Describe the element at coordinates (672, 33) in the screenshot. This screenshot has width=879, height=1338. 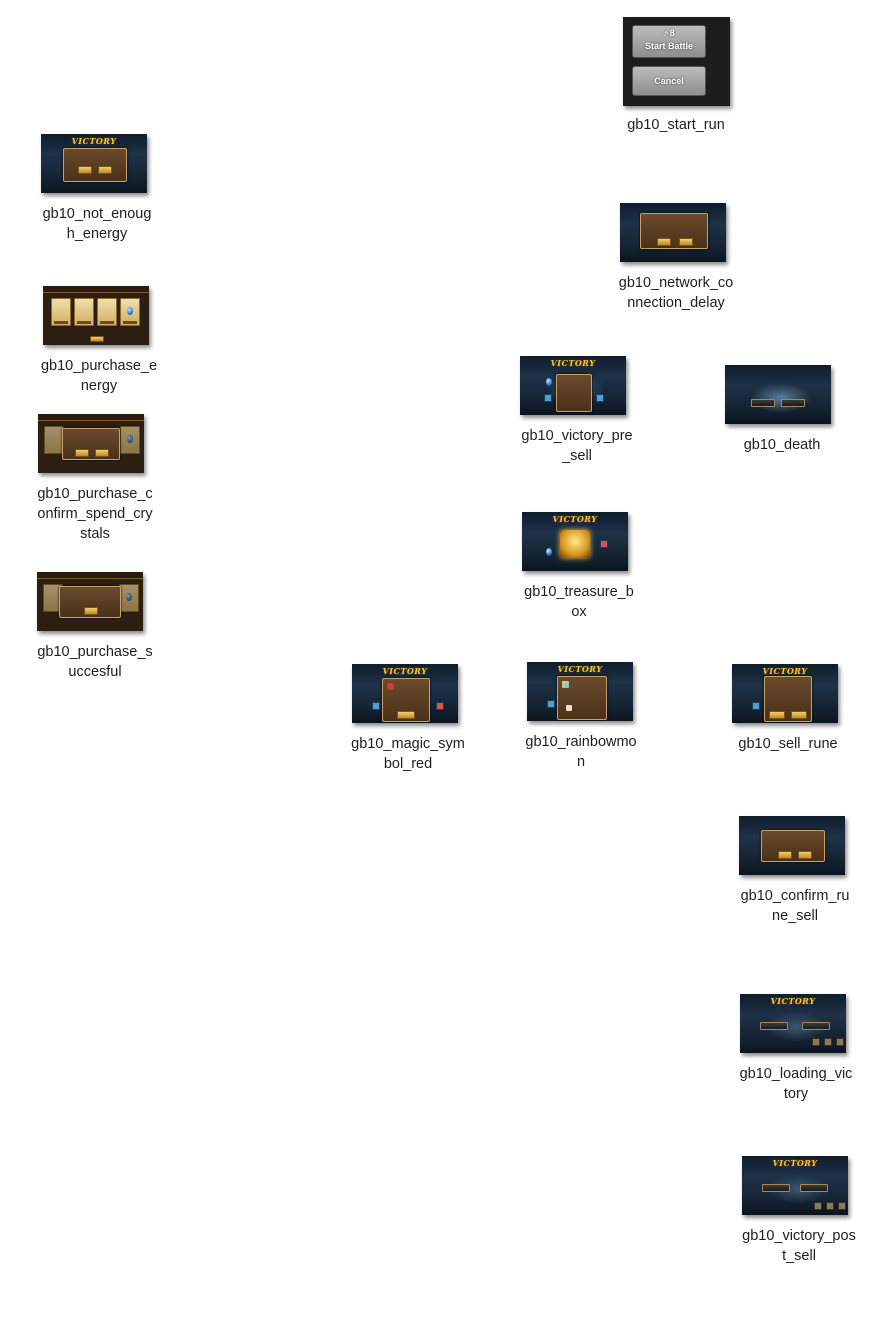
I see `energy-cost: 8` at that location.